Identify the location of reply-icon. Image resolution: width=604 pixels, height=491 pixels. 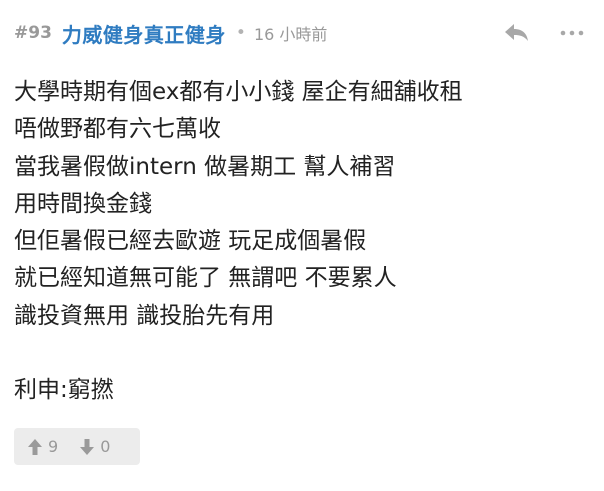
(516, 32).